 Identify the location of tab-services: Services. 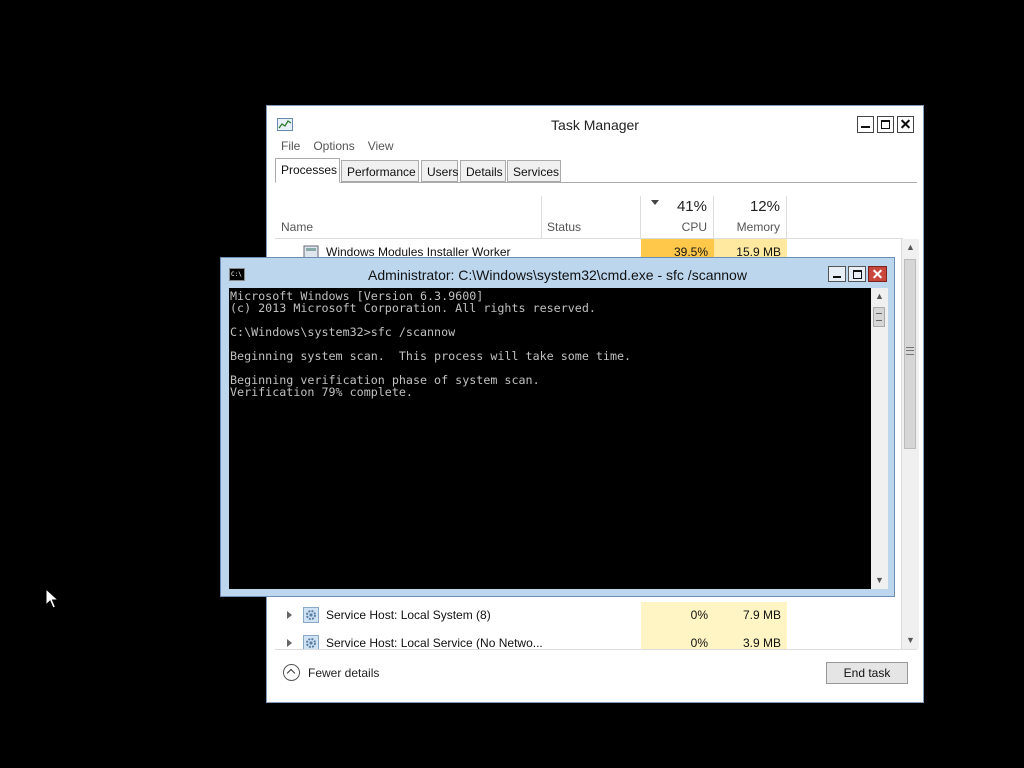
(534, 171).